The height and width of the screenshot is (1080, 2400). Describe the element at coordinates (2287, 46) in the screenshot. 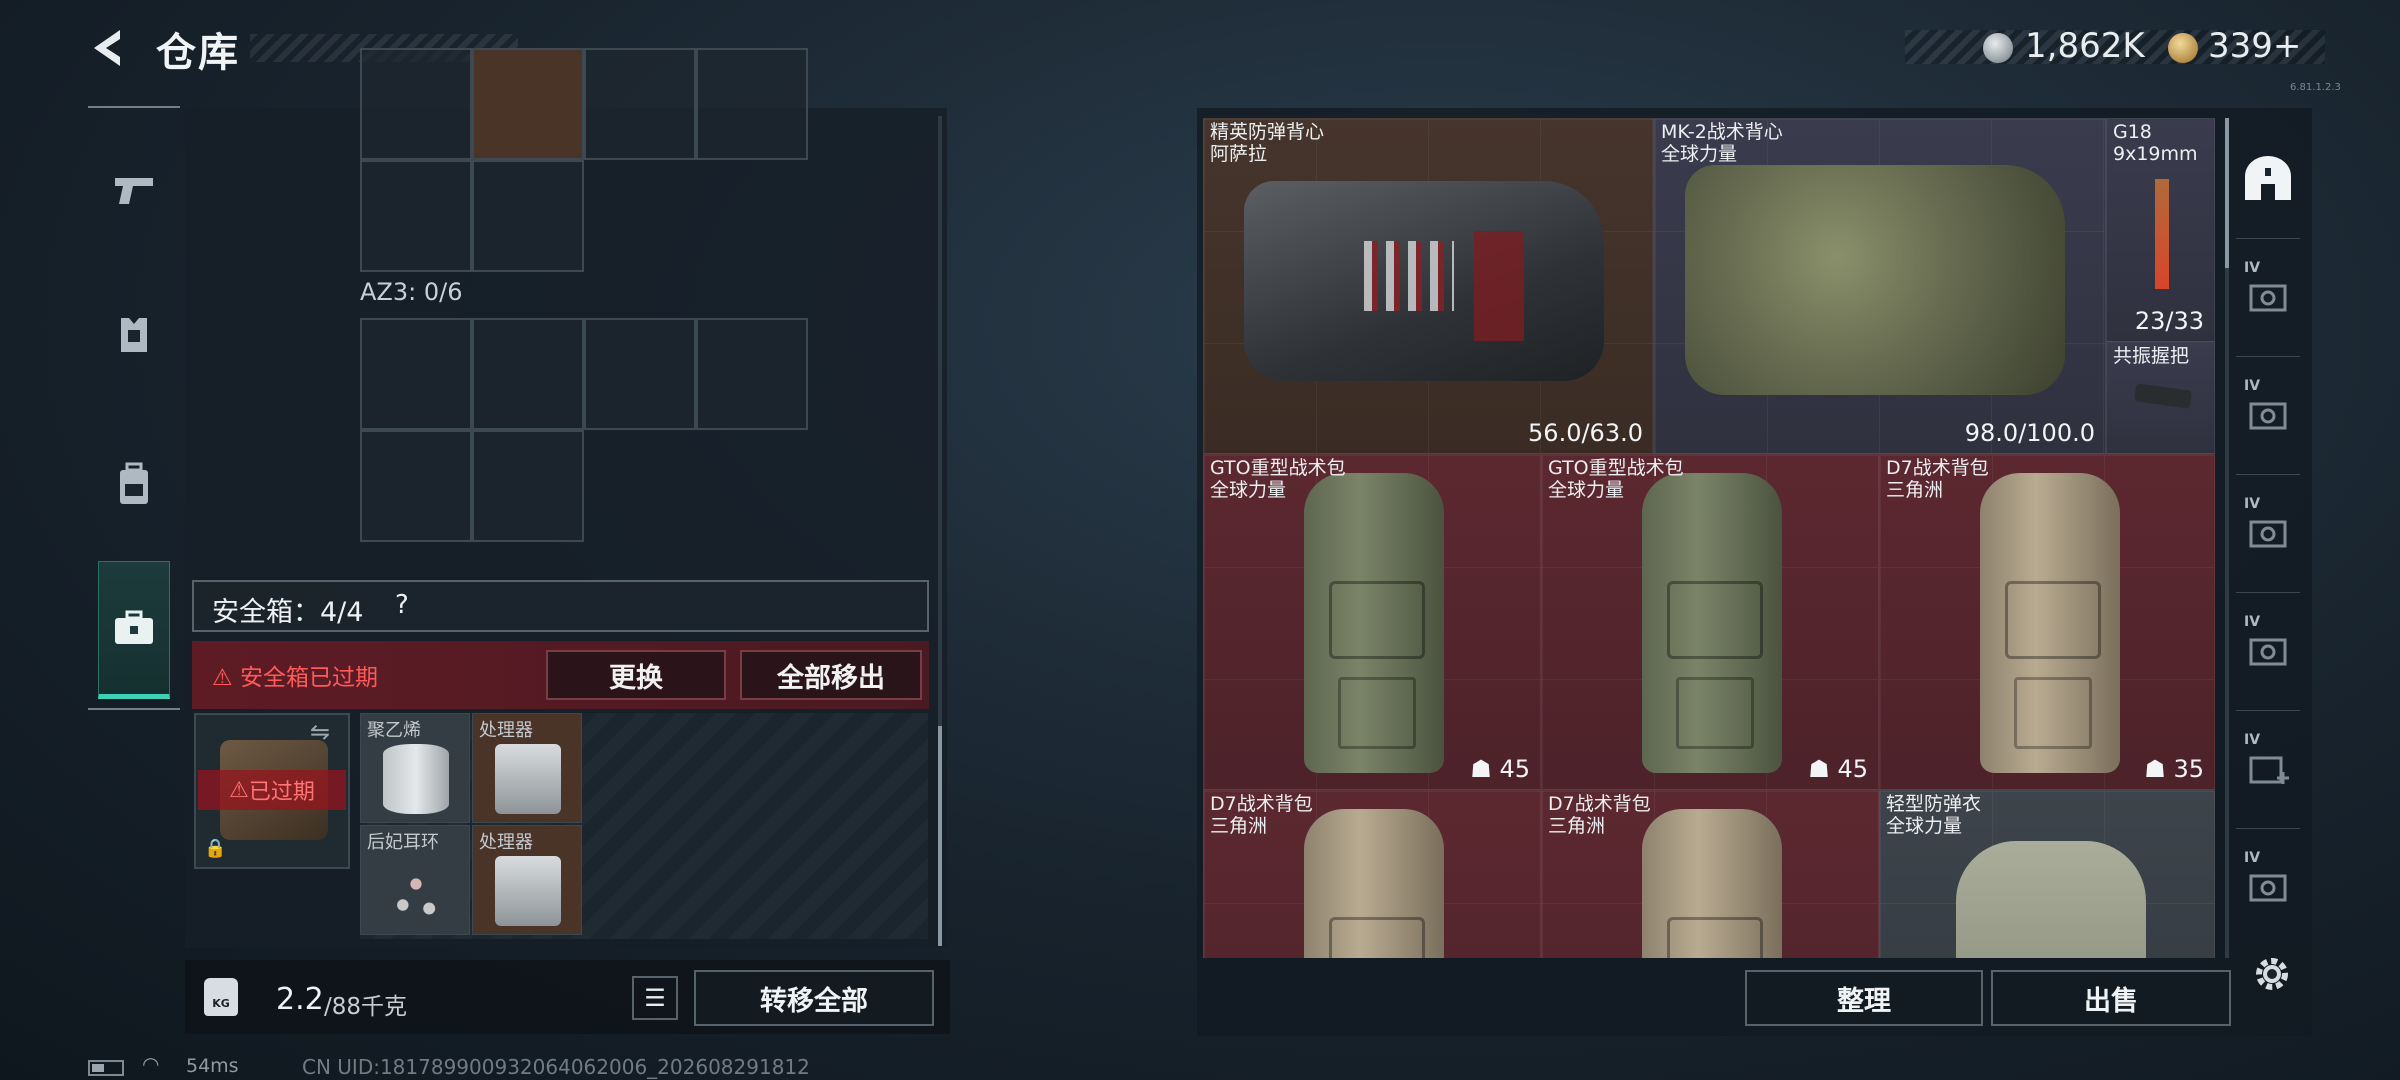

I see `add-currency-button: +` at that location.